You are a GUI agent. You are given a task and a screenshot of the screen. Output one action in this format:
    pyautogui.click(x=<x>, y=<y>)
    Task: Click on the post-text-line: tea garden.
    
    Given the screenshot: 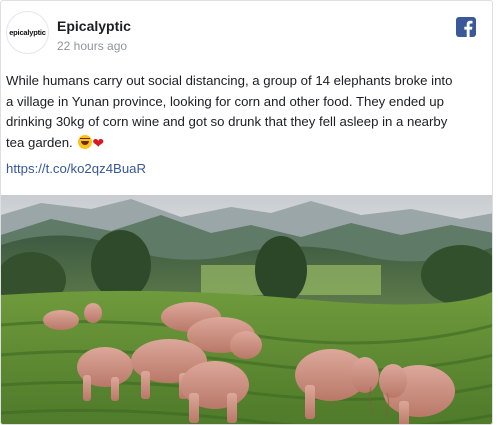 What is the action you would take?
    pyautogui.click(x=39, y=142)
    